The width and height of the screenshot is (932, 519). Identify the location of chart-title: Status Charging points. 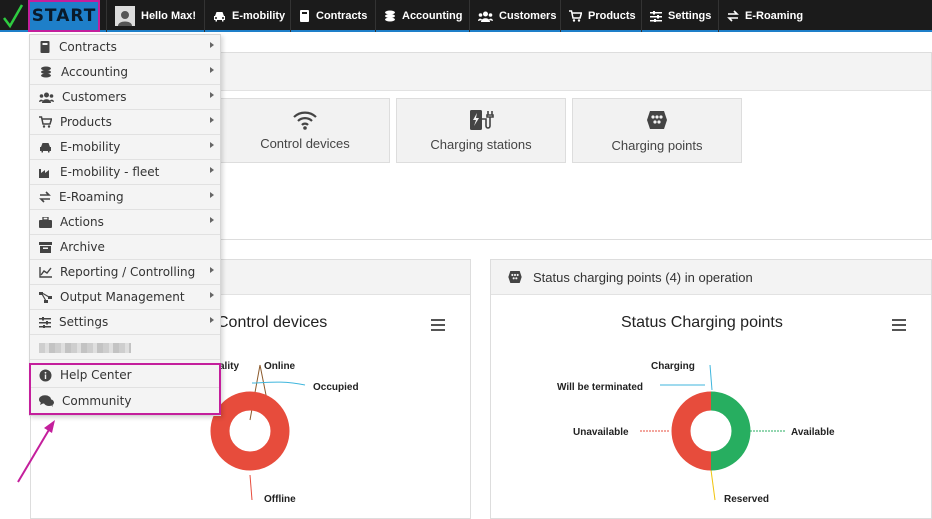
(702, 322).